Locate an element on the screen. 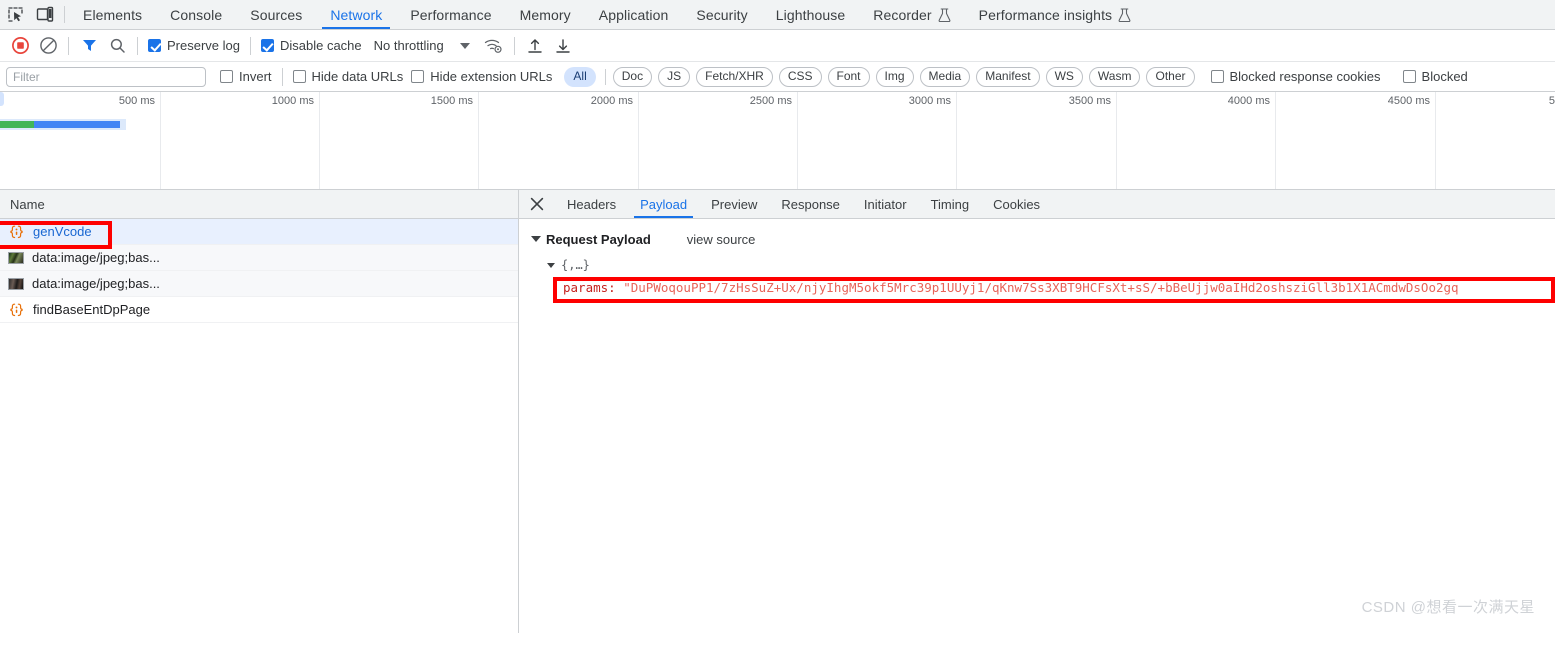 The width and height of the screenshot is (1555, 671). tab-security: Security is located at coordinates (721, 14).